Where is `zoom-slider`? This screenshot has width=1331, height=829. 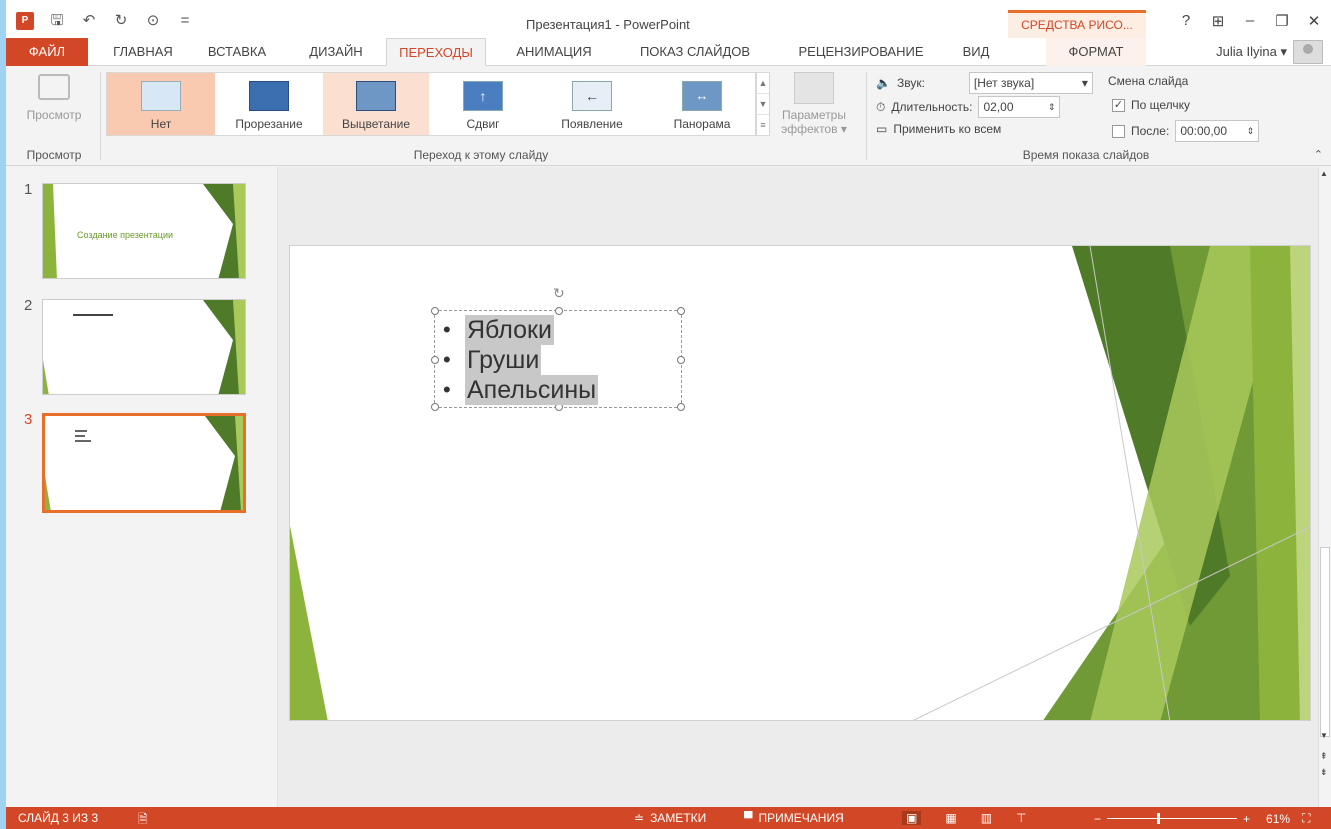 zoom-slider is located at coordinates (1172, 818).